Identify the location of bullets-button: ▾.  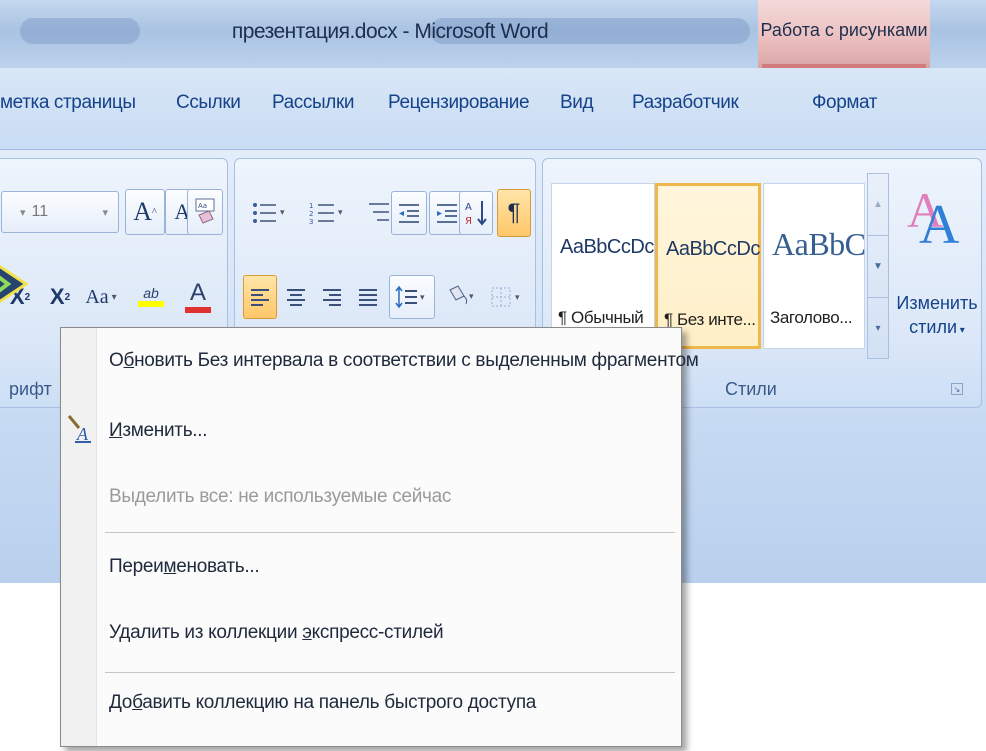
(271, 213).